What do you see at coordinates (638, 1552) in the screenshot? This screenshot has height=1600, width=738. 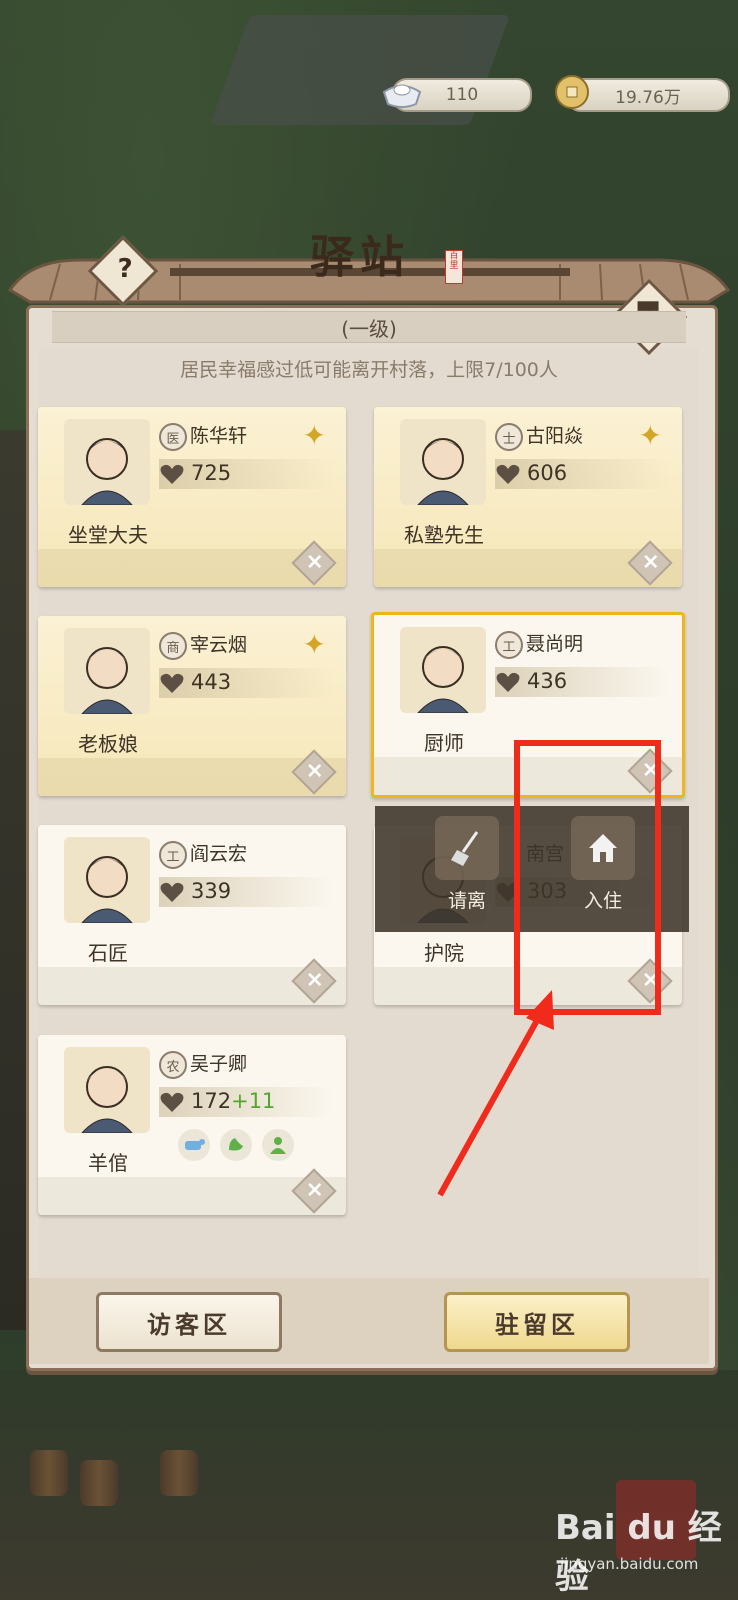 I see `watermark-brand: Bai du 经验` at bounding box center [638, 1552].